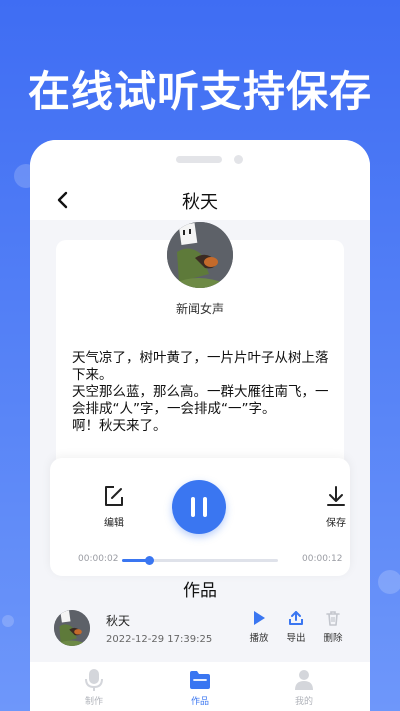 The width and height of the screenshot is (400, 711). I want to click on article-paragraph: 啊！秋天来了。, so click(119, 426).